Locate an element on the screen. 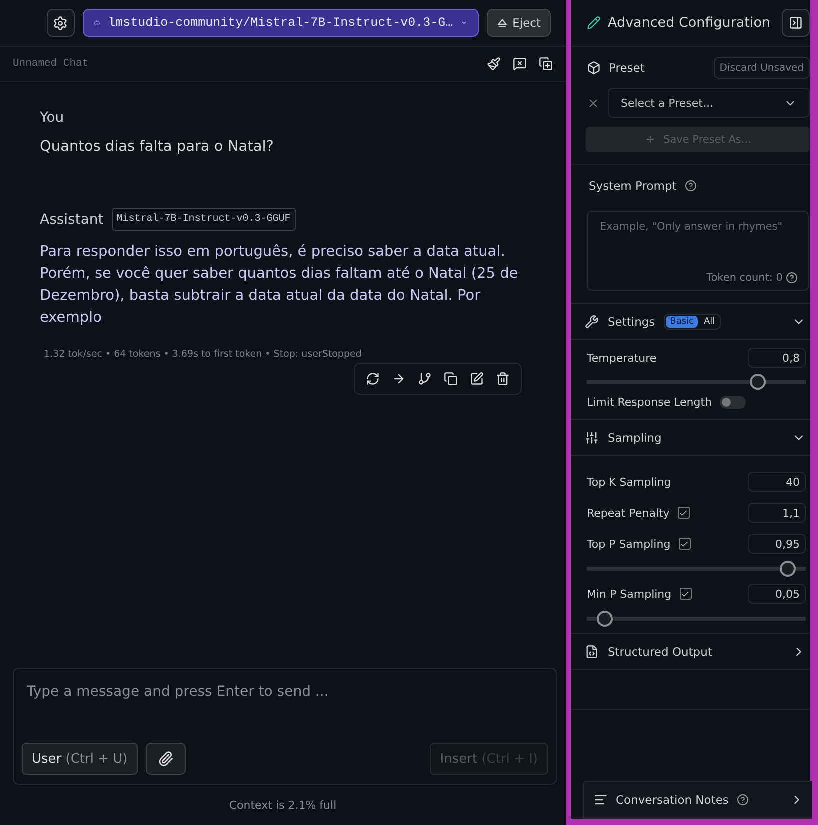 The image size is (818, 825). settings-button is located at coordinates (60, 23).